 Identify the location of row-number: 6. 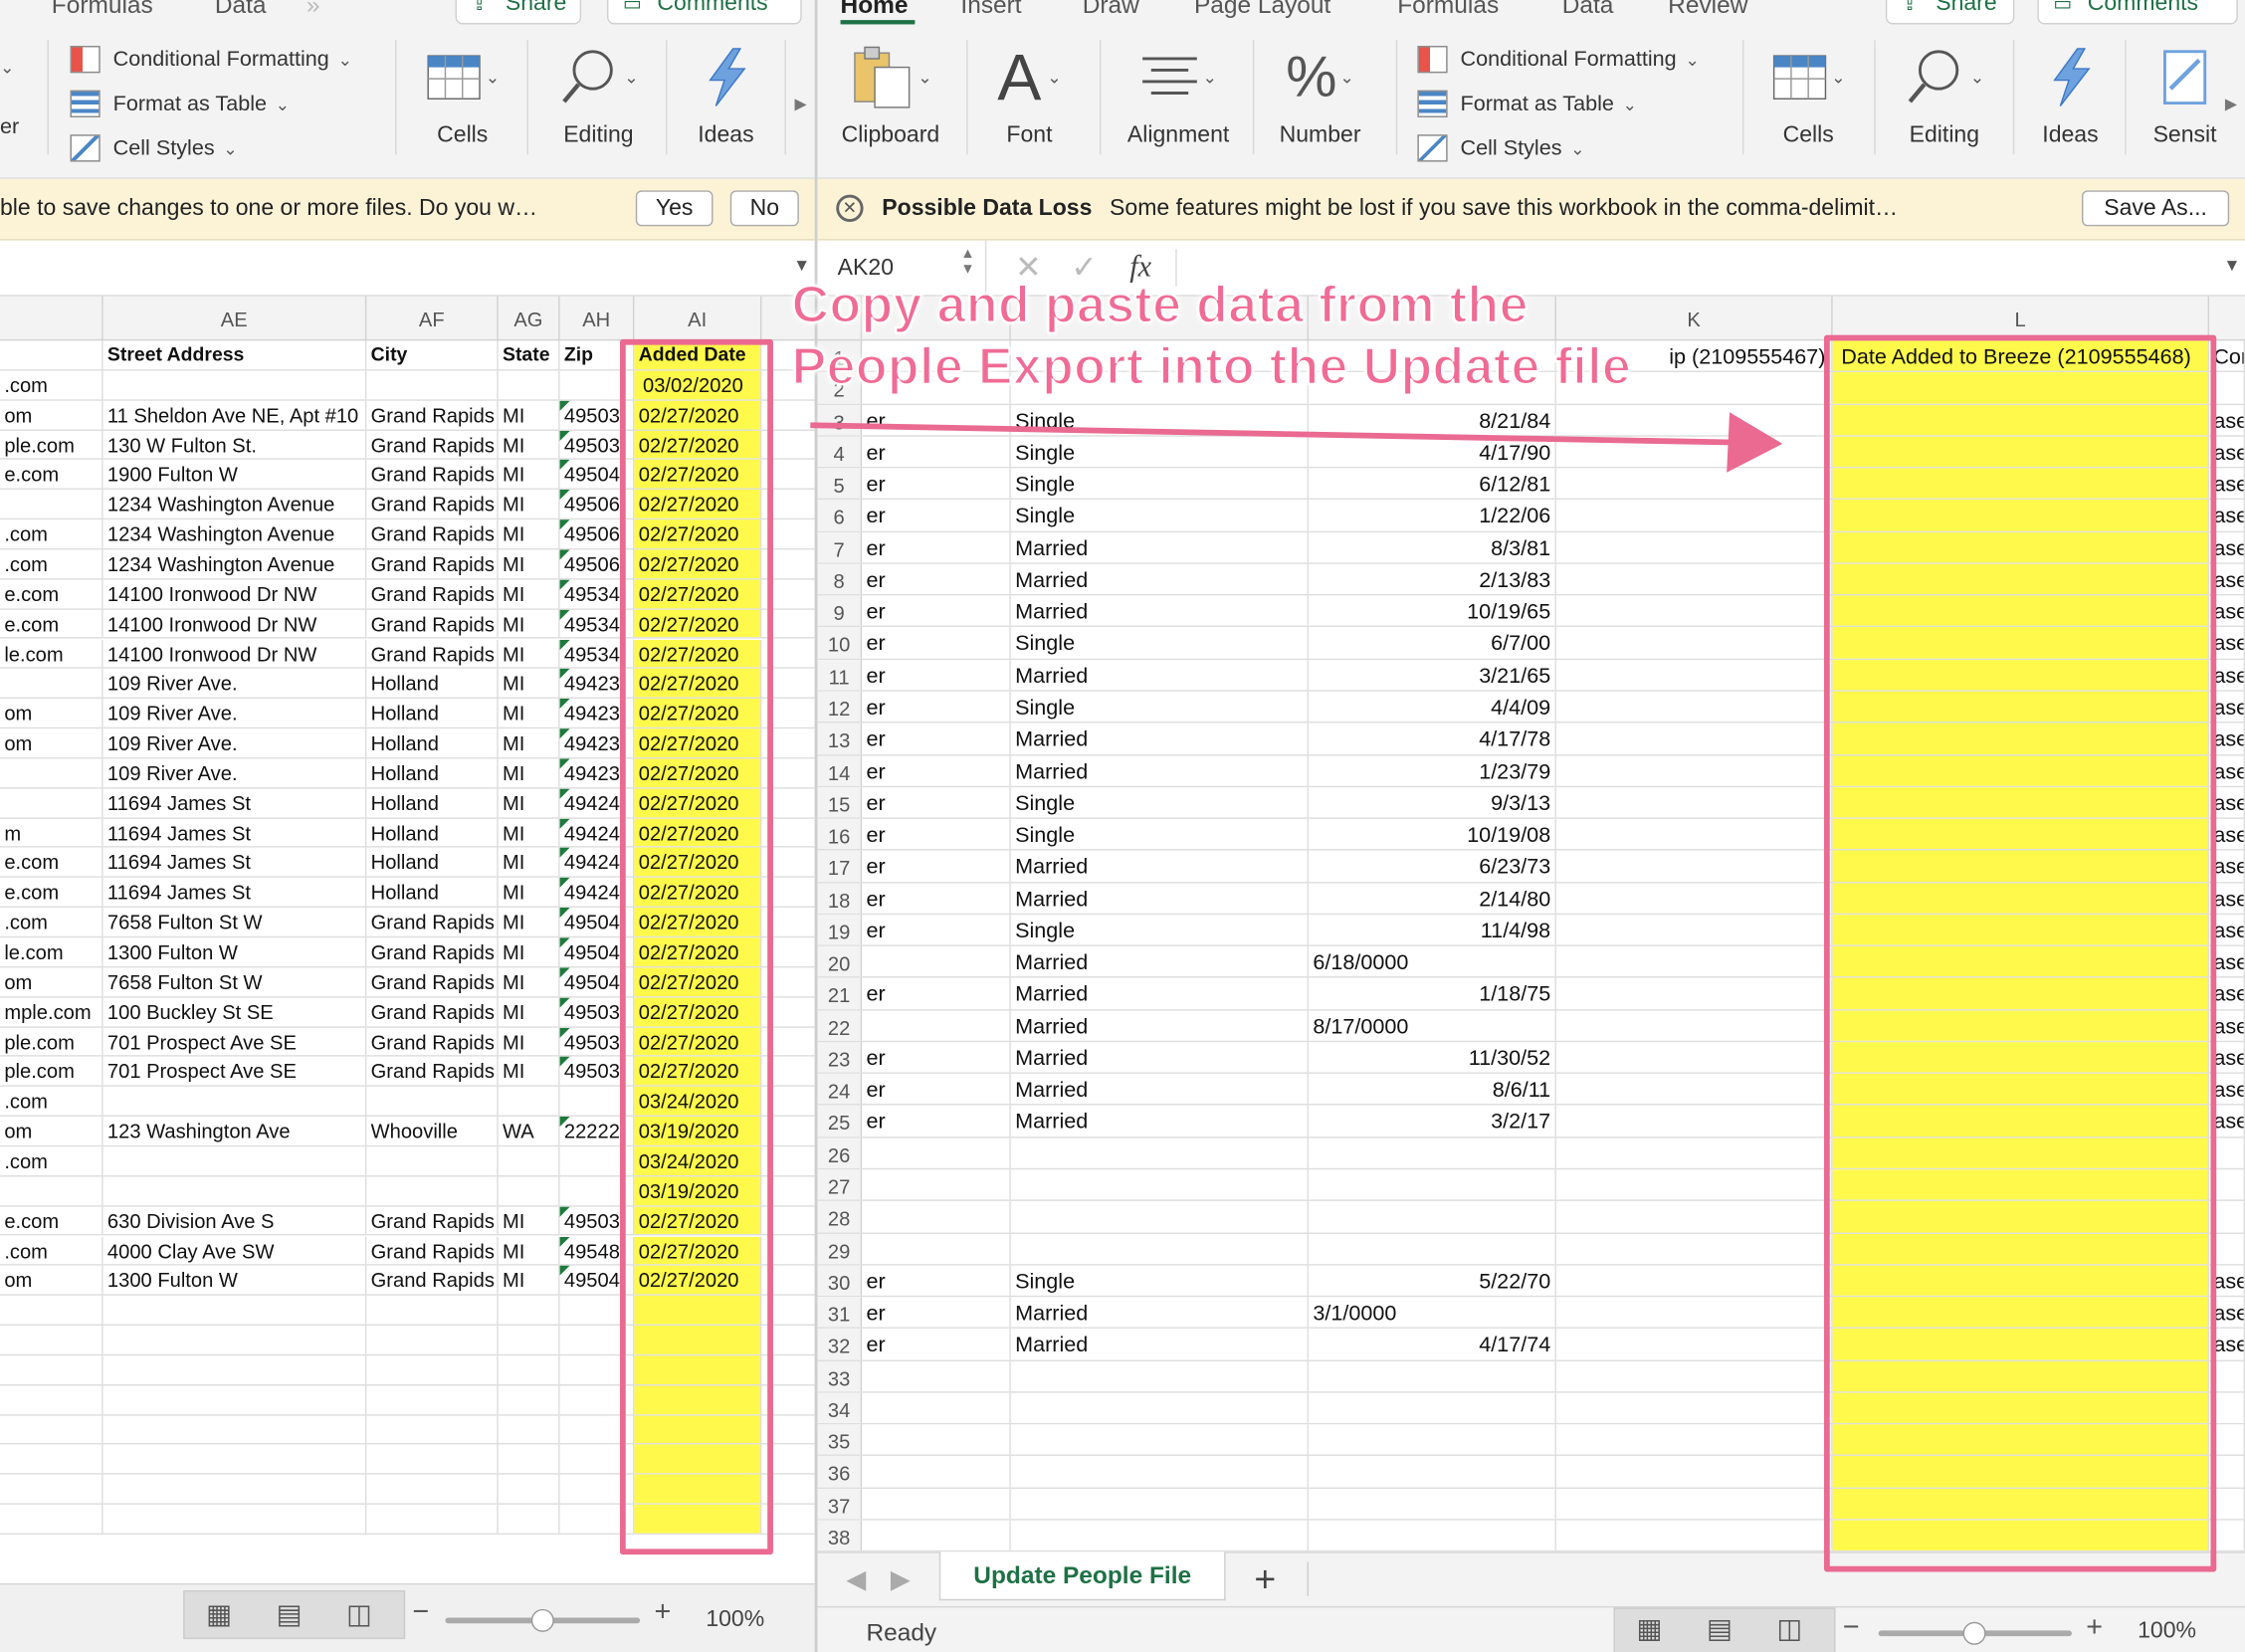
(840, 515).